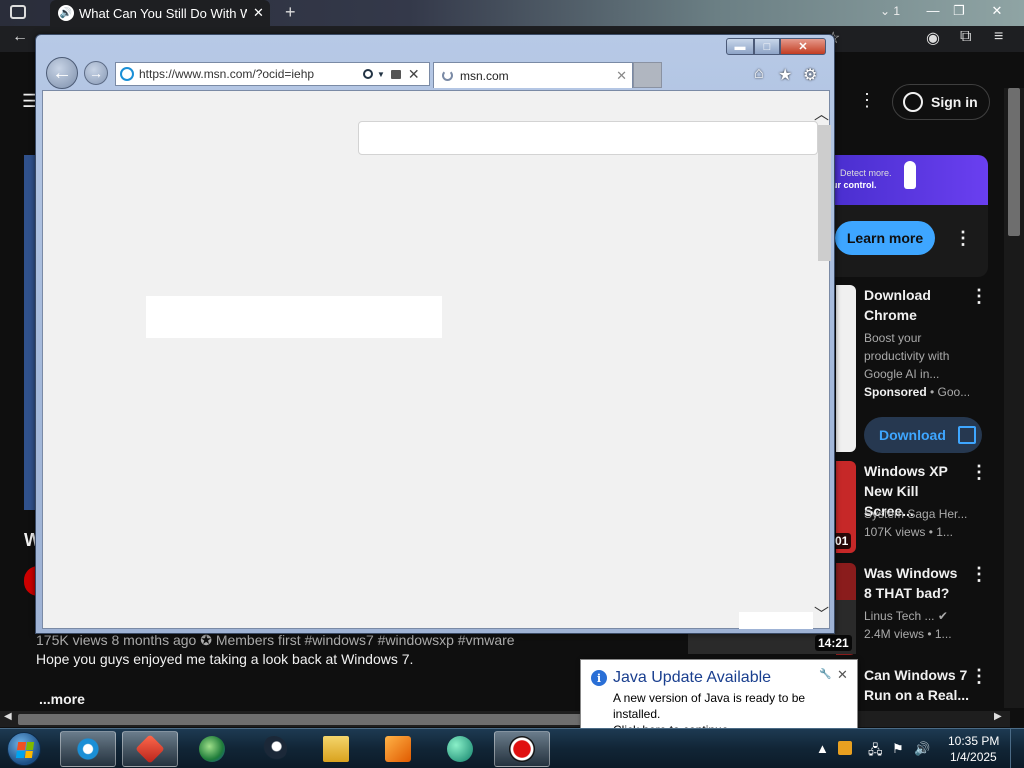  What do you see at coordinates (20, 37) in the screenshot?
I see `back-icon: ←` at bounding box center [20, 37].